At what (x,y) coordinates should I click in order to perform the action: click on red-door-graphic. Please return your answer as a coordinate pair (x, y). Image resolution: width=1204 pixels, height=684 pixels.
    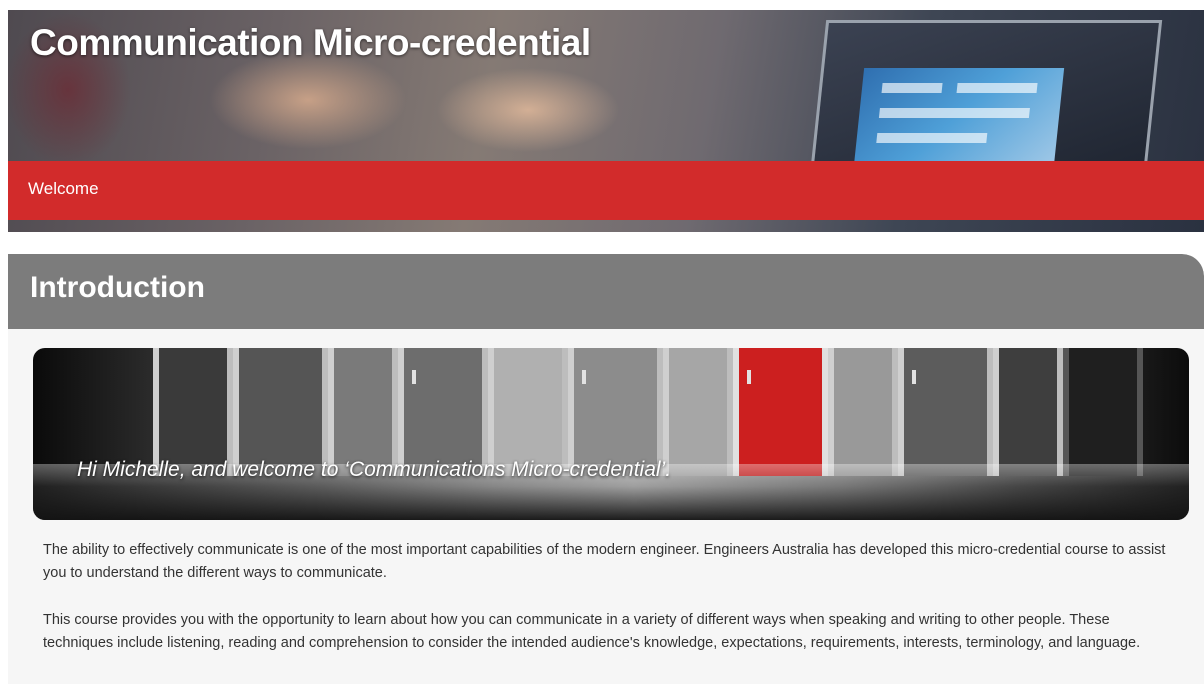
    Looking at the image, I should click on (780, 412).